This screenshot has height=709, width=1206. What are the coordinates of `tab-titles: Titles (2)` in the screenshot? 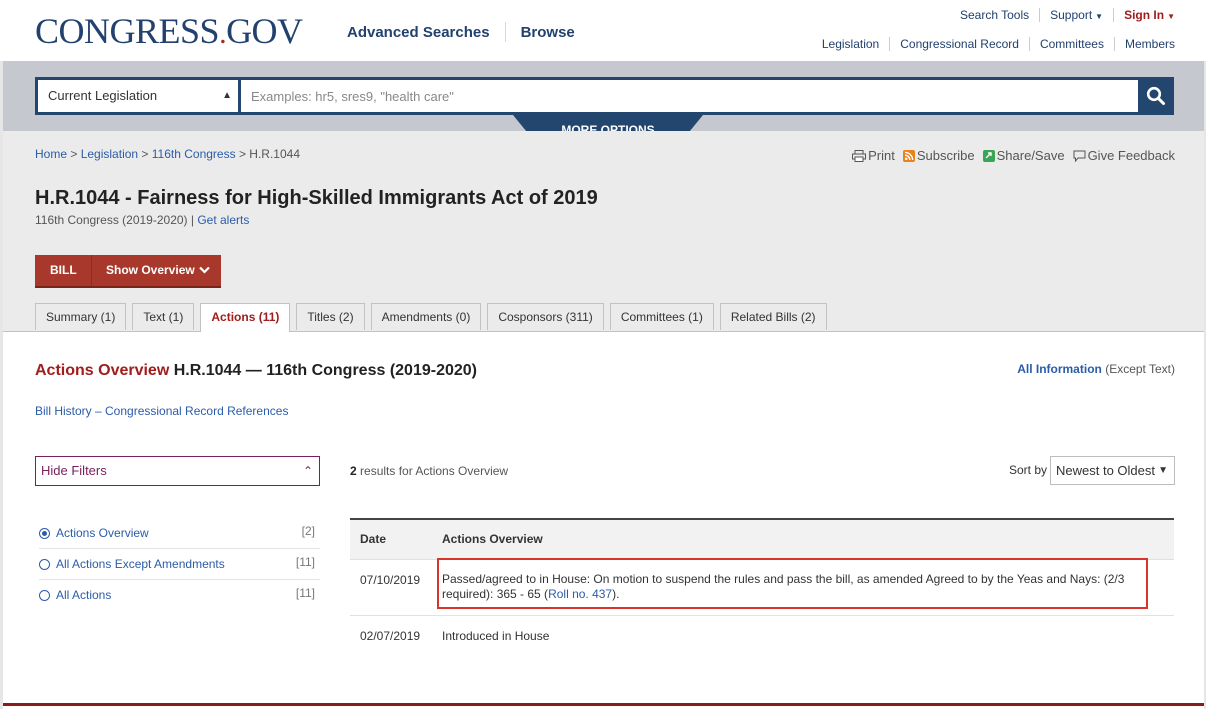 It's located at (330, 316).